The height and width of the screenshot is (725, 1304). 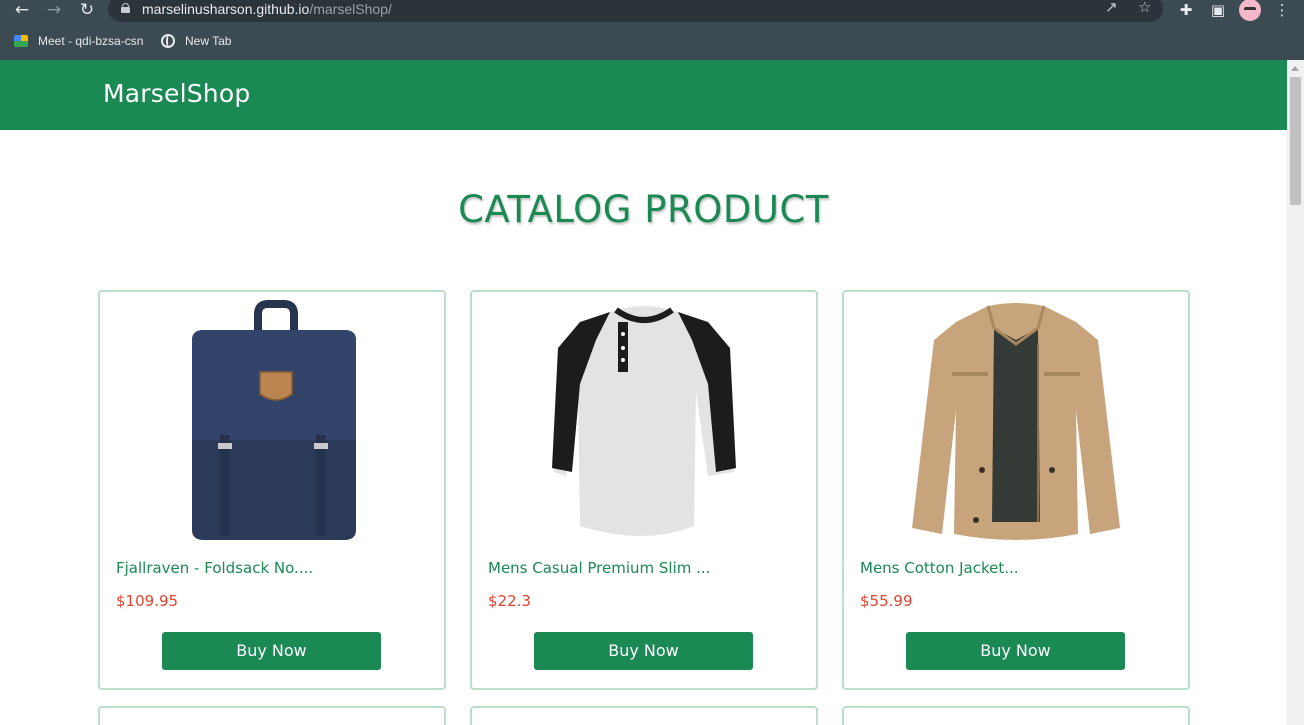 I want to click on product-card: Mens Cotton Jacket... $55.99 Buy Now, so click(x=1016, y=490).